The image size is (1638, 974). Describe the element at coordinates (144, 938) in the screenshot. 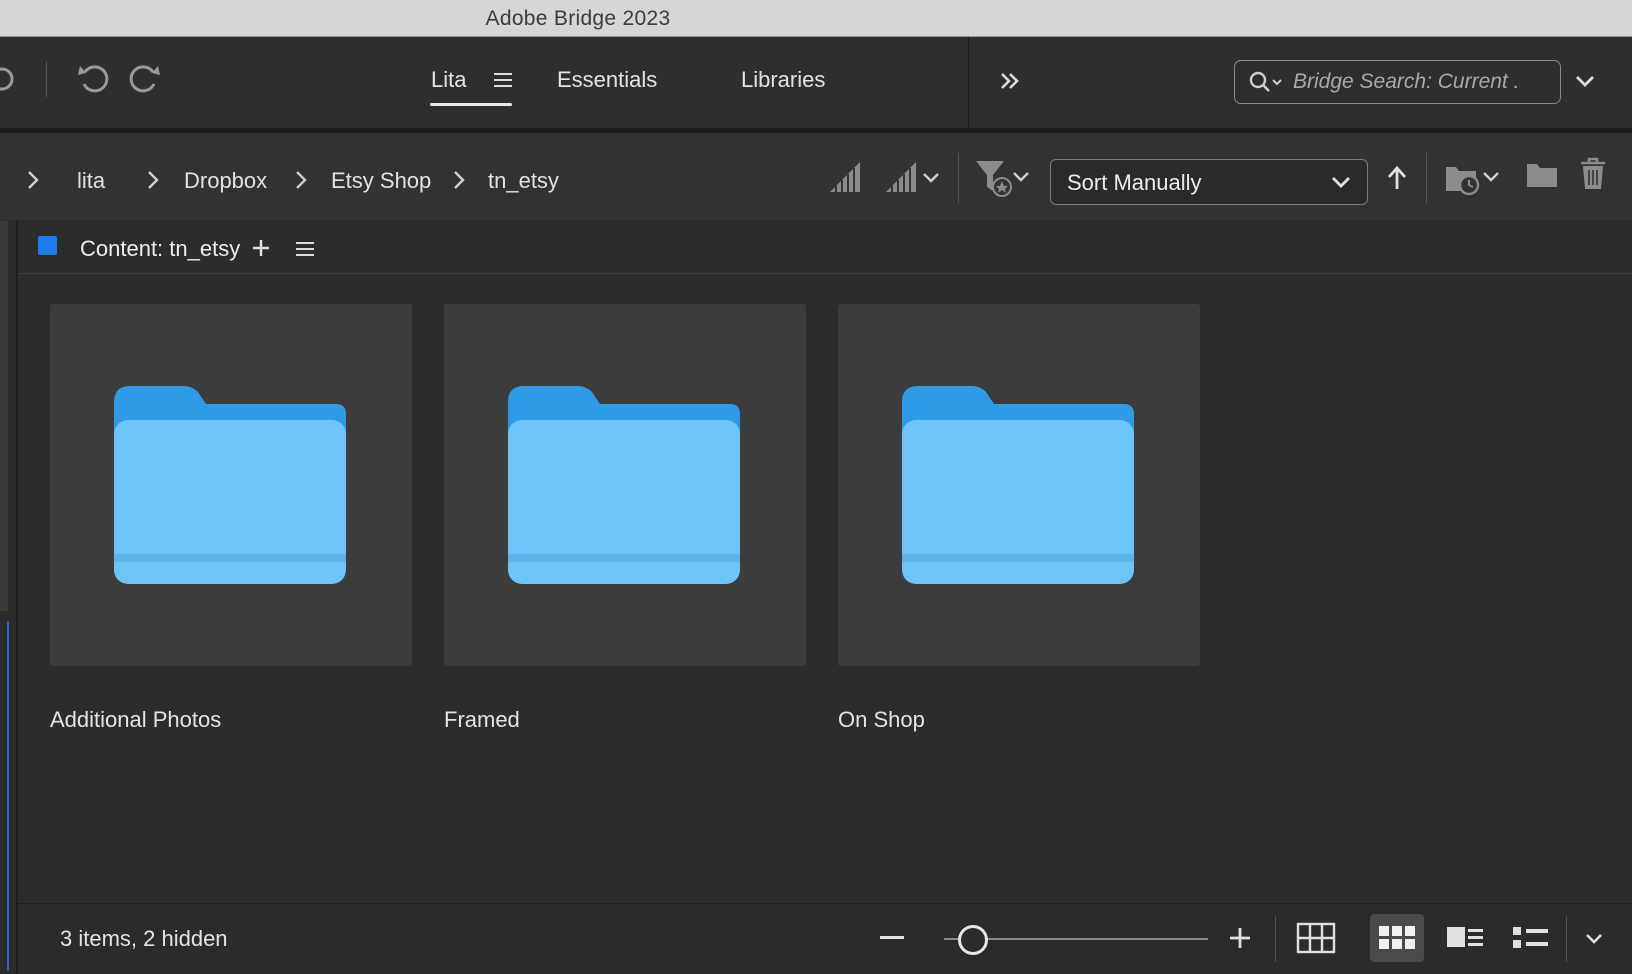

I see `item-count: 3 items, 2 hidden` at that location.